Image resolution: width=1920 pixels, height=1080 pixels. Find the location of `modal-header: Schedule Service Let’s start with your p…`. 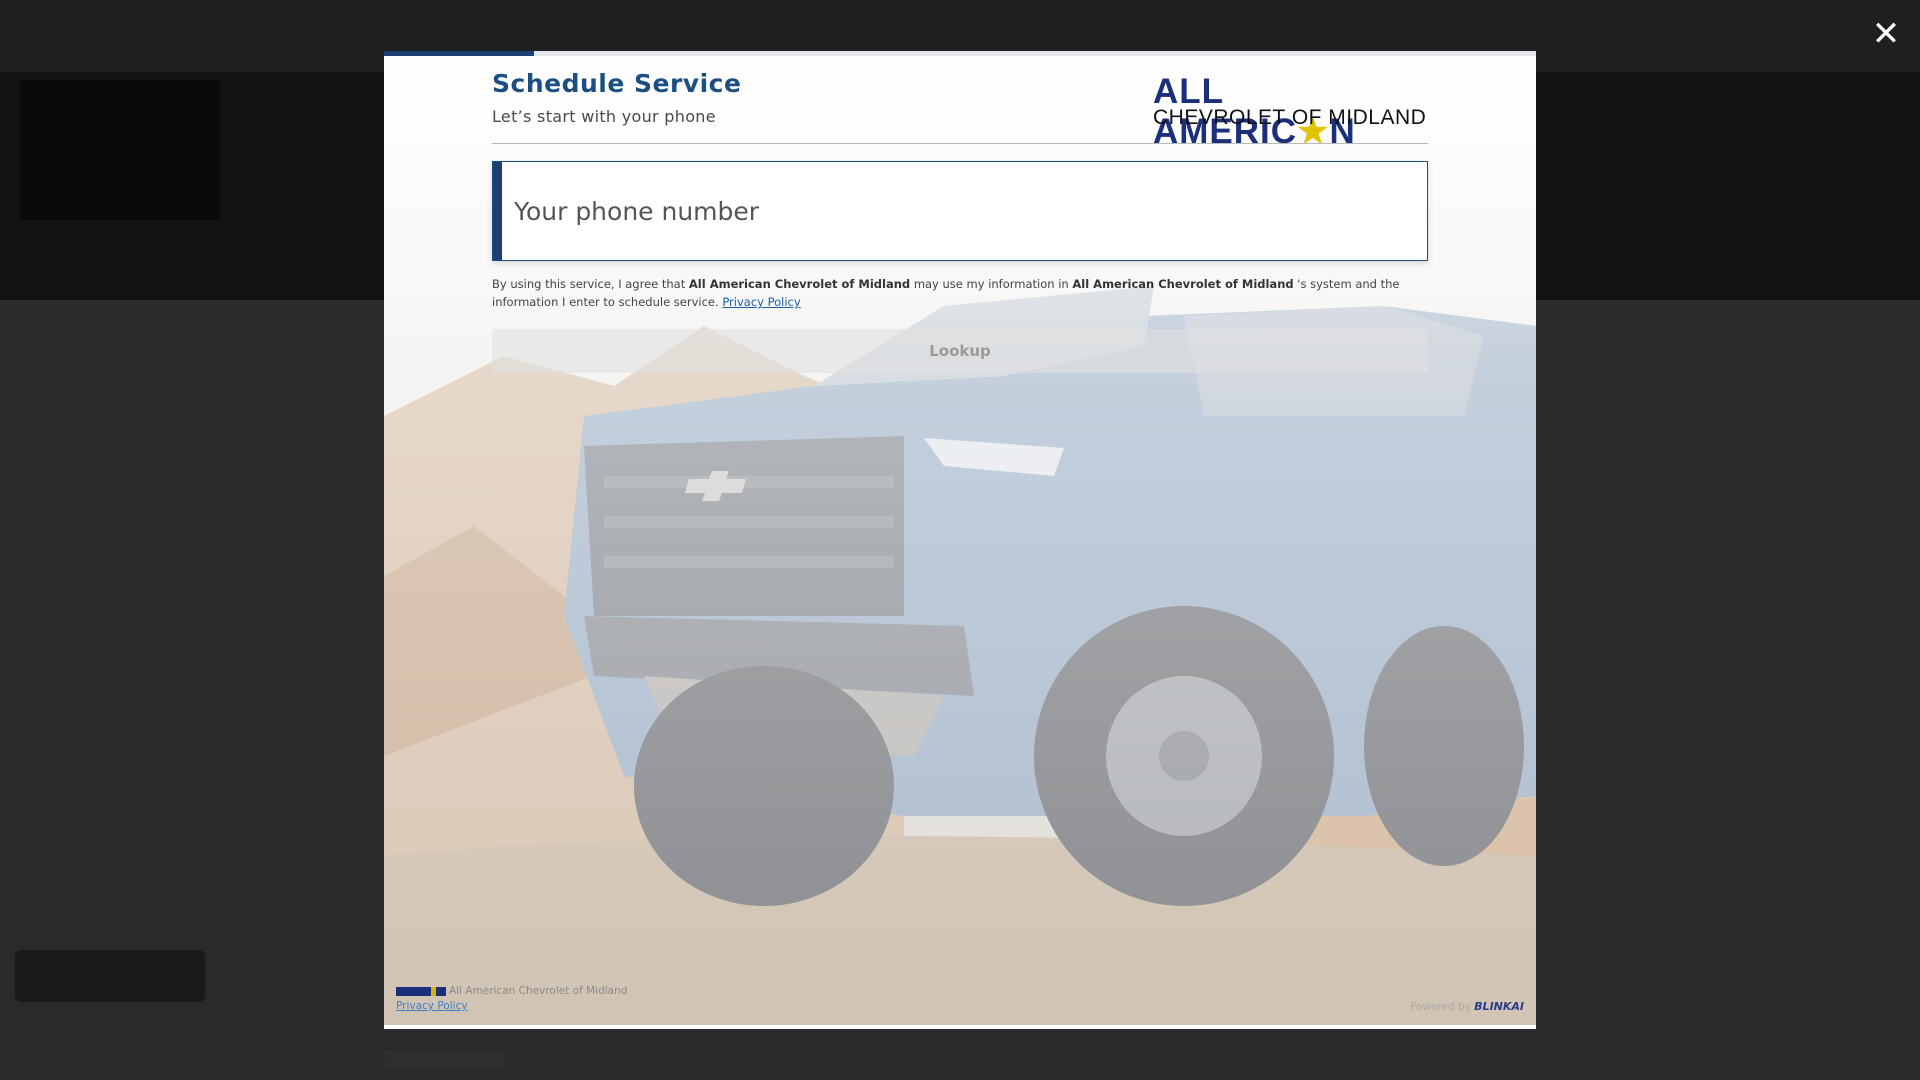

modal-header: Schedule Service Let’s start with your p… is located at coordinates (960, 116).